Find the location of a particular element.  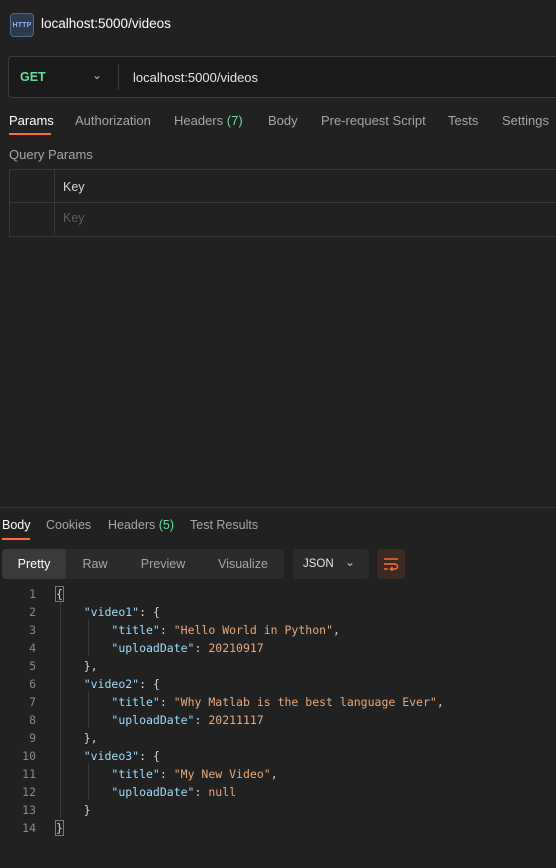

line-number: 8 is located at coordinates (32, 720).